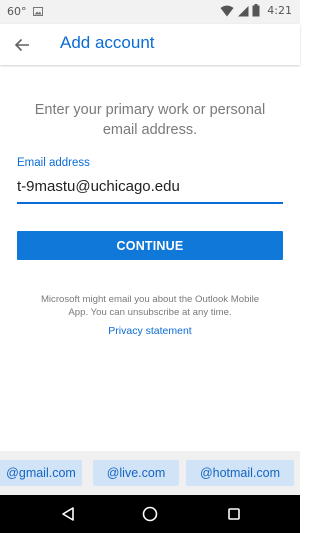  What do you see at coordinates (150, 12) in the screenshot?
I see `status-bar: 60° 4:21` at bounding box center [150, 12].